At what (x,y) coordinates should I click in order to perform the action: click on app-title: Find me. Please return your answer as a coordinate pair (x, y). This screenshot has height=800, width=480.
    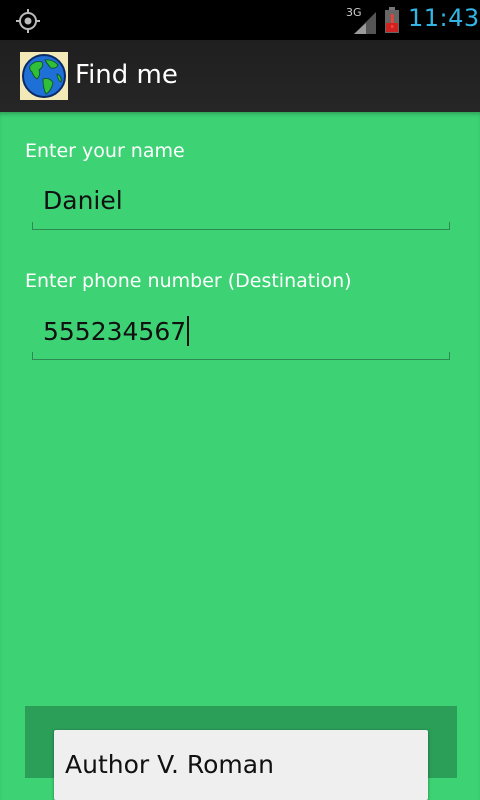
    Looking at the image, I should click on (126, 75).